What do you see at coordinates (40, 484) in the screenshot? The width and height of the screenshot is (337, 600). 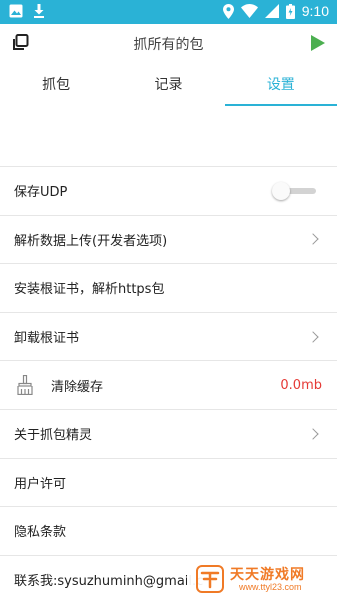 I see `license-label: 用户许可` at bounding box center [40, 484].